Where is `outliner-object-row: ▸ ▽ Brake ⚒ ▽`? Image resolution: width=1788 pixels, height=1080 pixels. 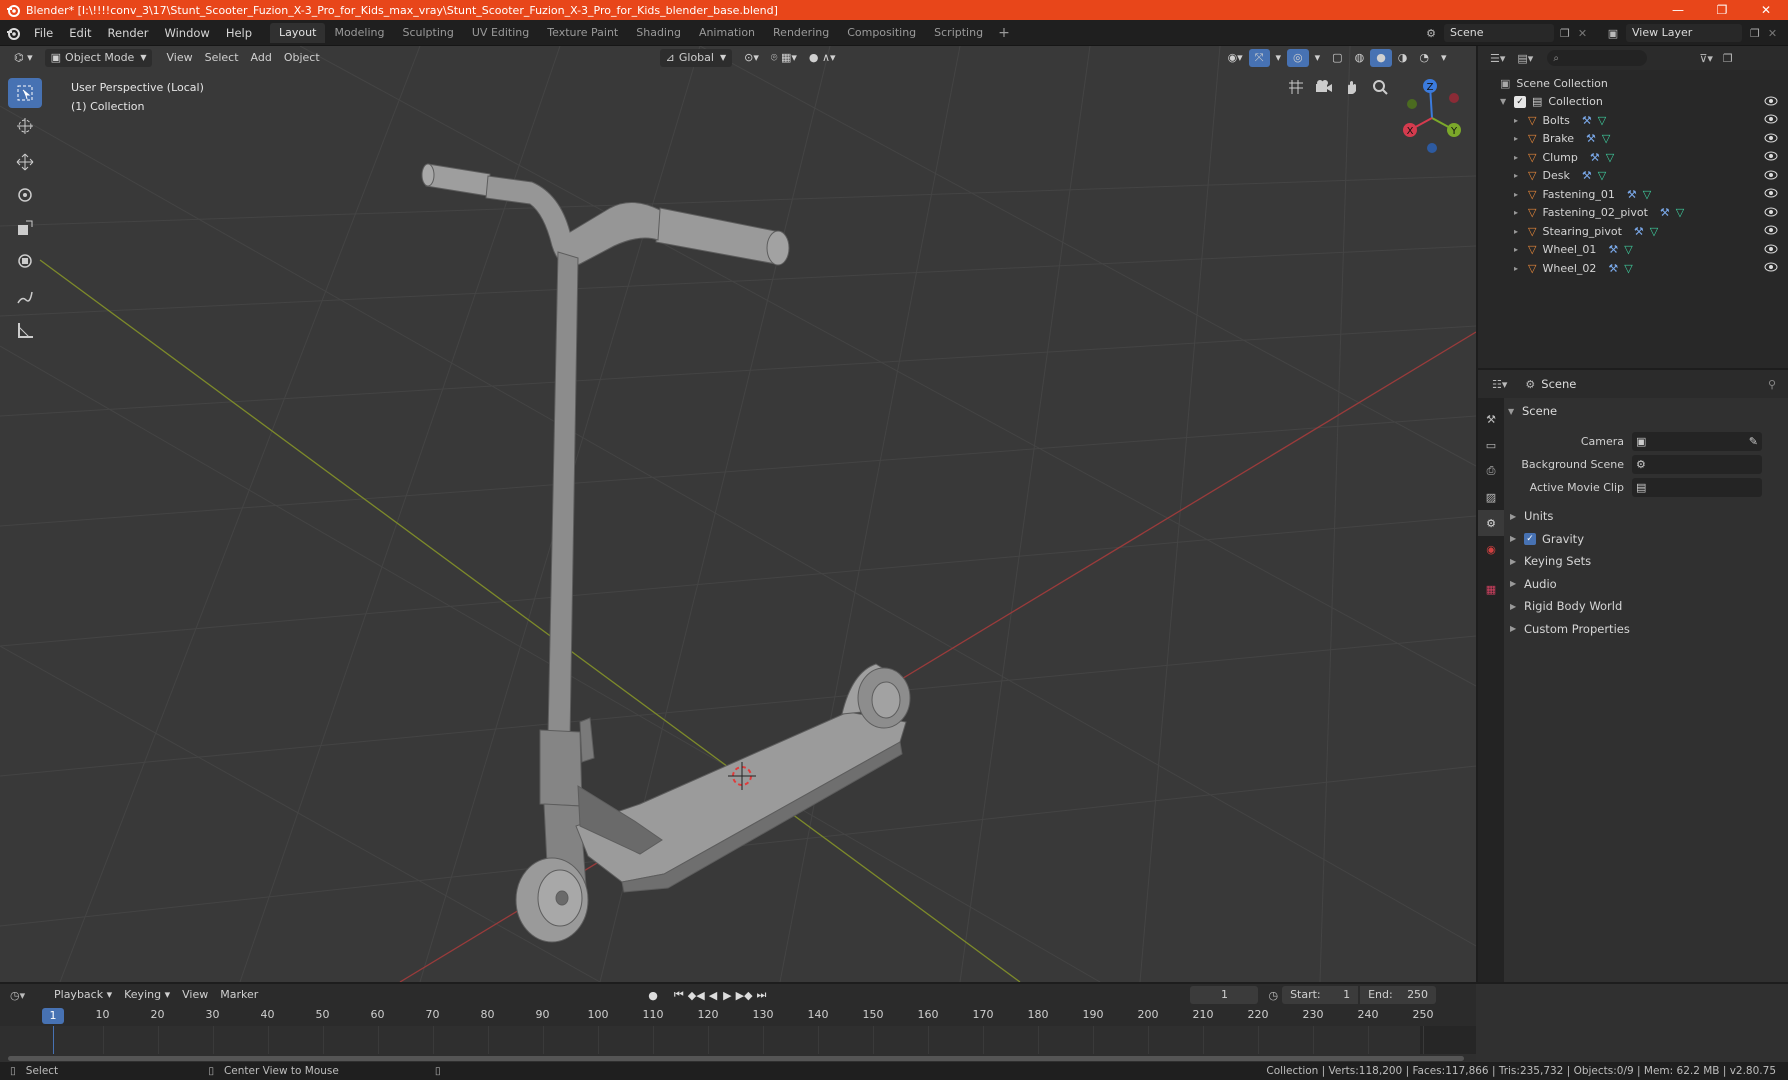 outliner-object-row: ▸ ▽ Brake ⚒ ▽ is located at coordinates (1633, 139).